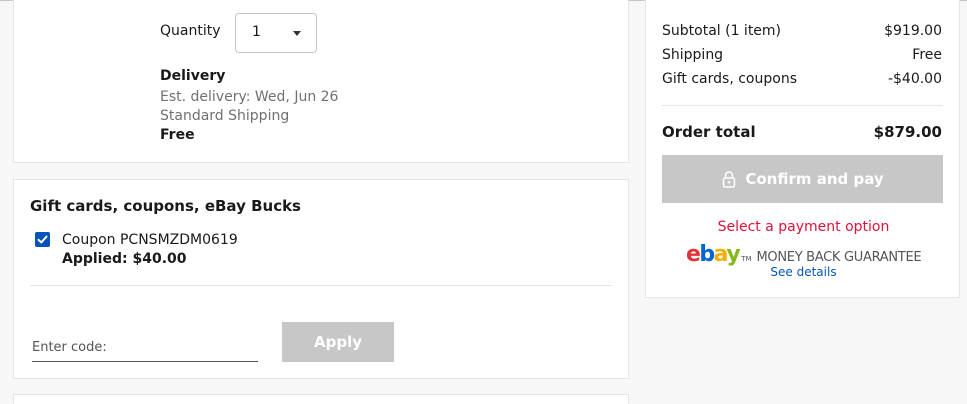 This screenshot has width=967, height=404. I want to click on chevron-down-icon, so click(297, 33).